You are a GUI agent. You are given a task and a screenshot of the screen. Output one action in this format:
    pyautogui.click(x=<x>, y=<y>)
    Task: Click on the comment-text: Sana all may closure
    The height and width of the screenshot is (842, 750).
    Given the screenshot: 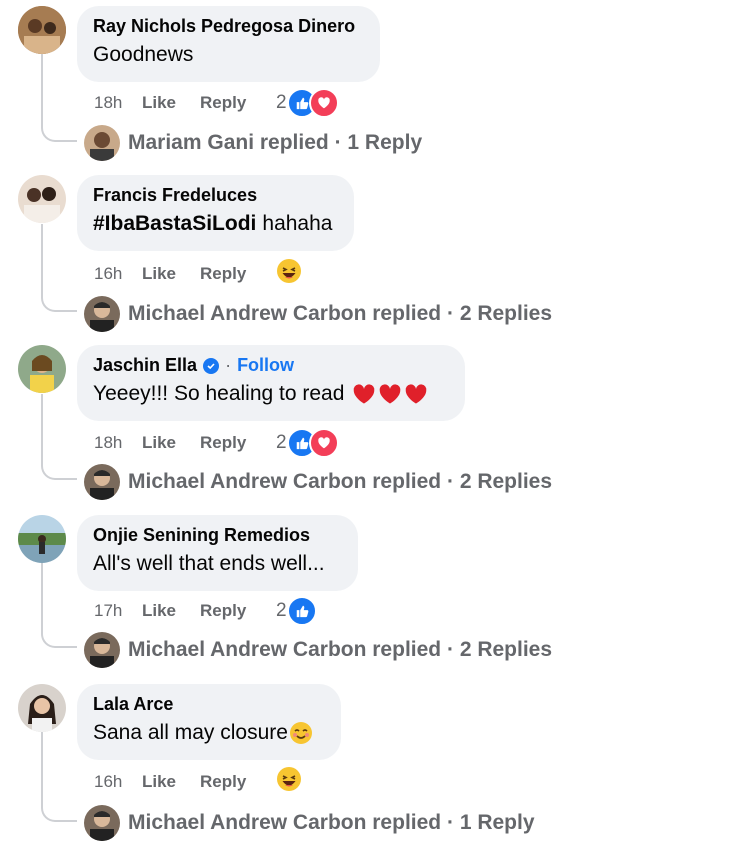 What is the action you would take?
    pyautogui.click(x=209, y=733)
    